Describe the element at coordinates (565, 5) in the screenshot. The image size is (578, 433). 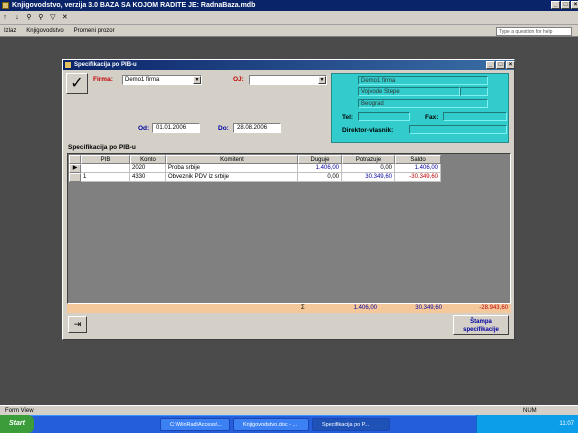
I see `maximize-button: □` at that location.